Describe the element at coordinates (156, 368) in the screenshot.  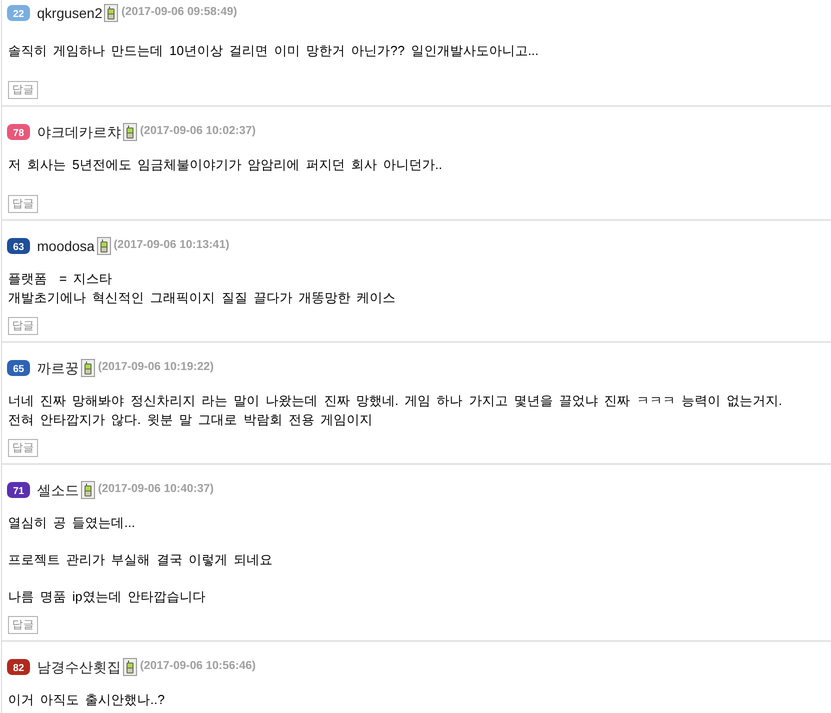
I see `timestamp: (2017-09-06 10:19:22)` at that location.